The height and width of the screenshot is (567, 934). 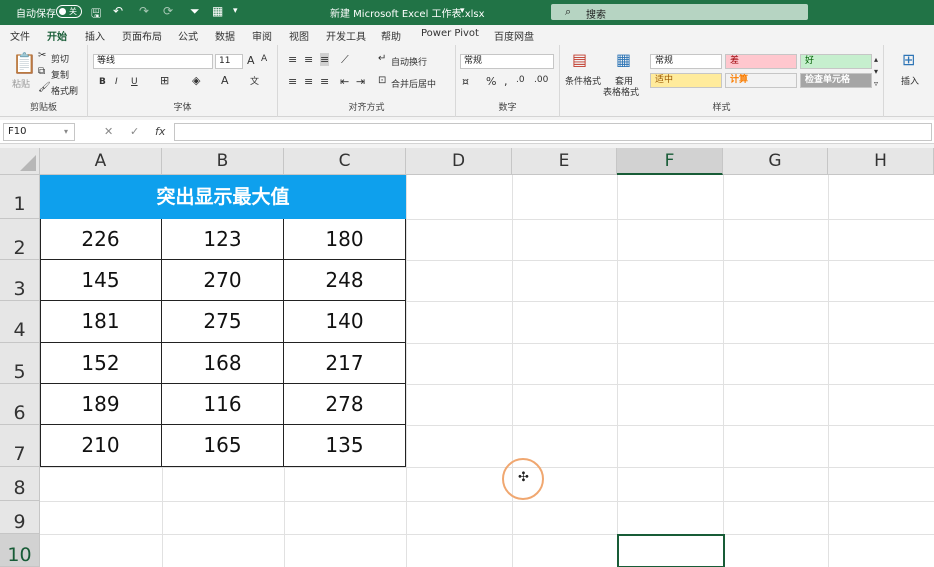 What do you see at coordinates (223, 363) in the screenshot?
I see `cell-b5: 168` at bounding box center [223, 363].